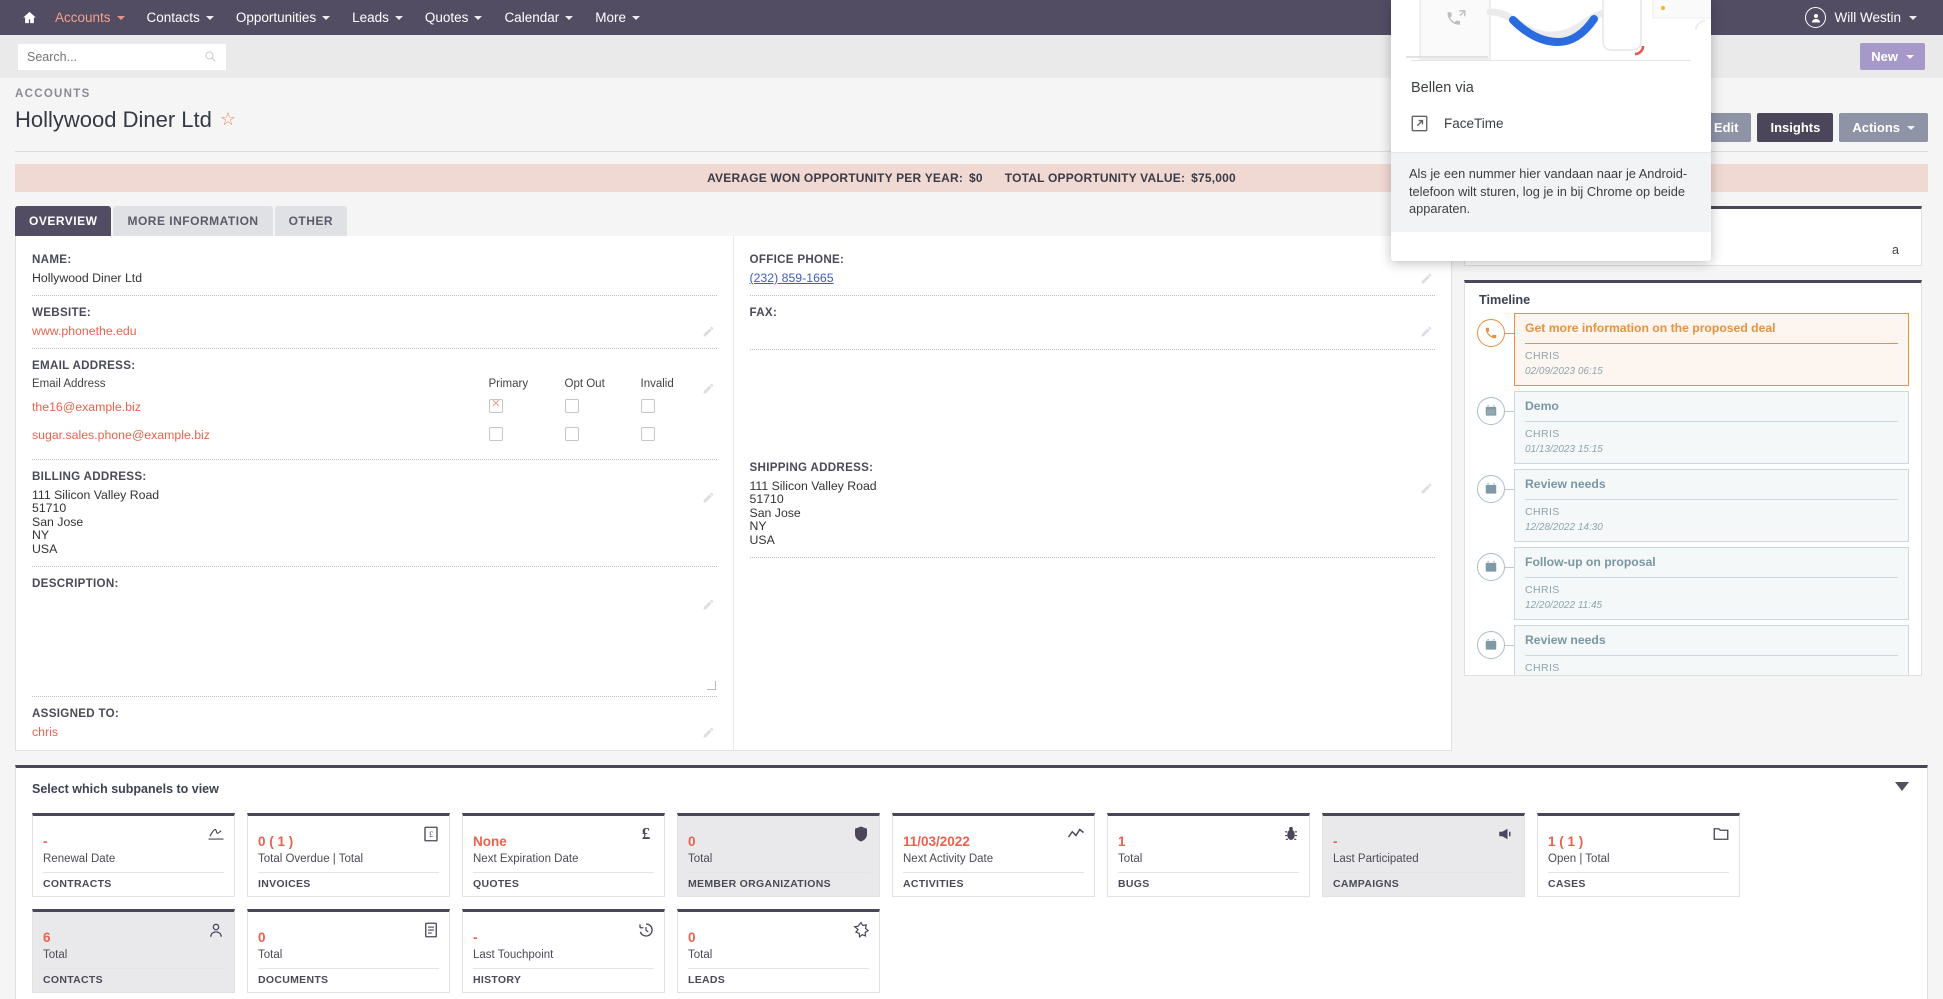 The width and height of the screenshot is (1943, 999). I want to click on email-table-header-row: Email Address Primary Opt Out Invalid, so click(374, 388).